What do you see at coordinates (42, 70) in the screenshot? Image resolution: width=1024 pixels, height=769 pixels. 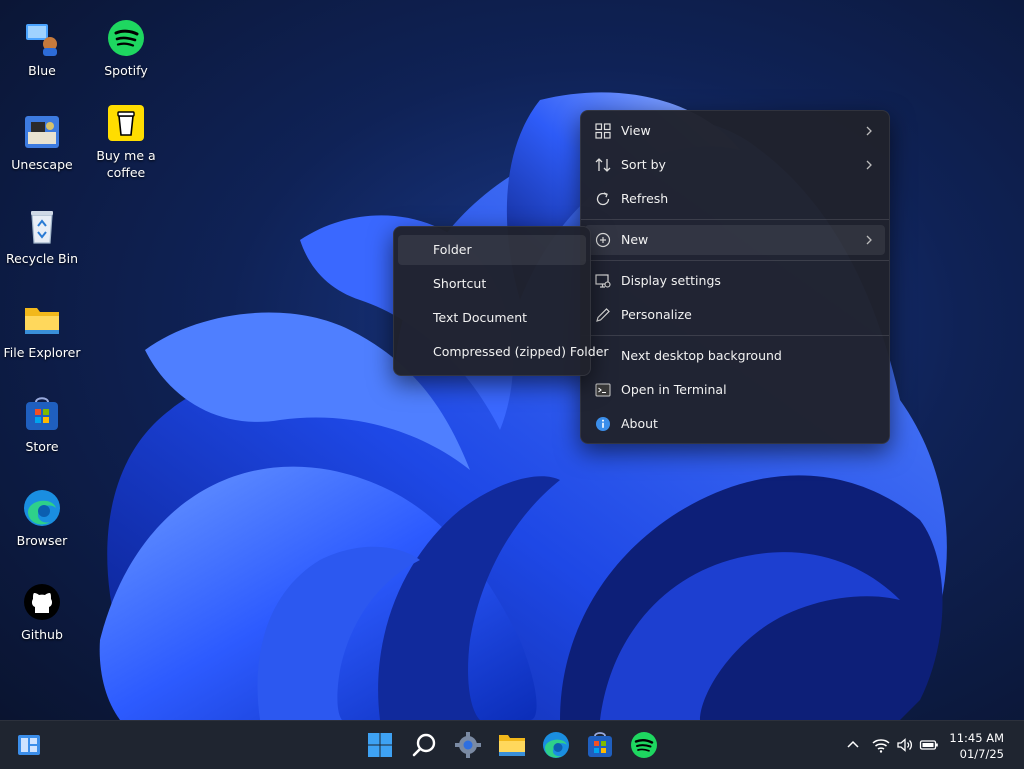 I see `desktop-icon-label: Blue` at bounding box center [42, 70].